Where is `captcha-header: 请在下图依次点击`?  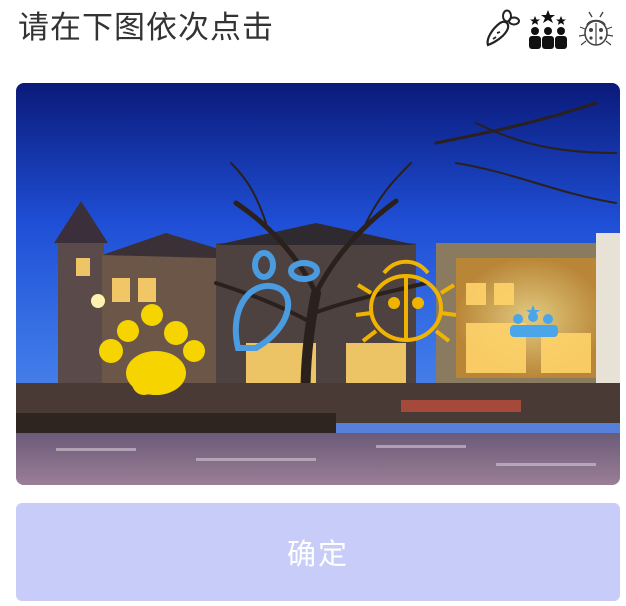 captcha-header: 请在下图依次点击 is located at coordinates (313, 30).